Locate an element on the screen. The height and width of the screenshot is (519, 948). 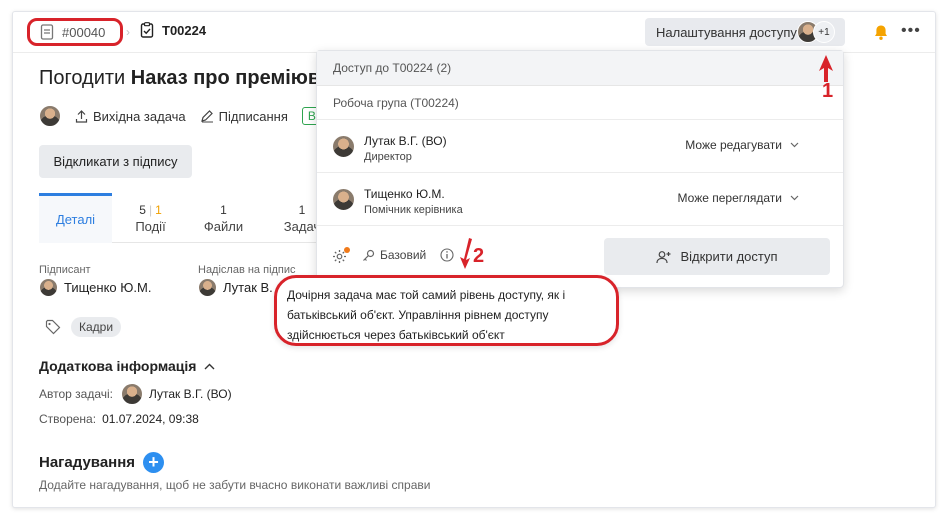
pen-icon is located at coordinates (207, 116).